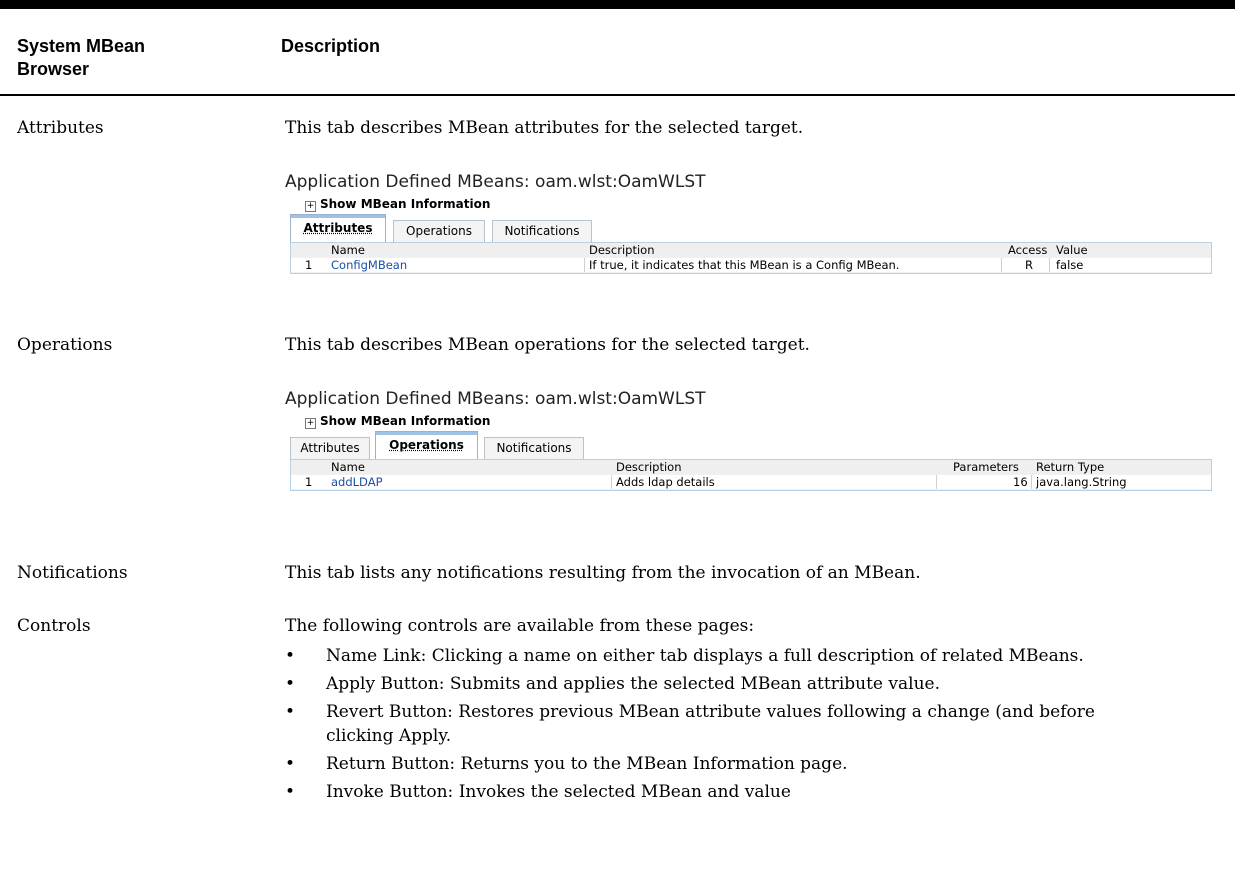  Describe the element at coordinates (1070, 467) in the screenshot. I see `col-return-type: Return Type` at that location.